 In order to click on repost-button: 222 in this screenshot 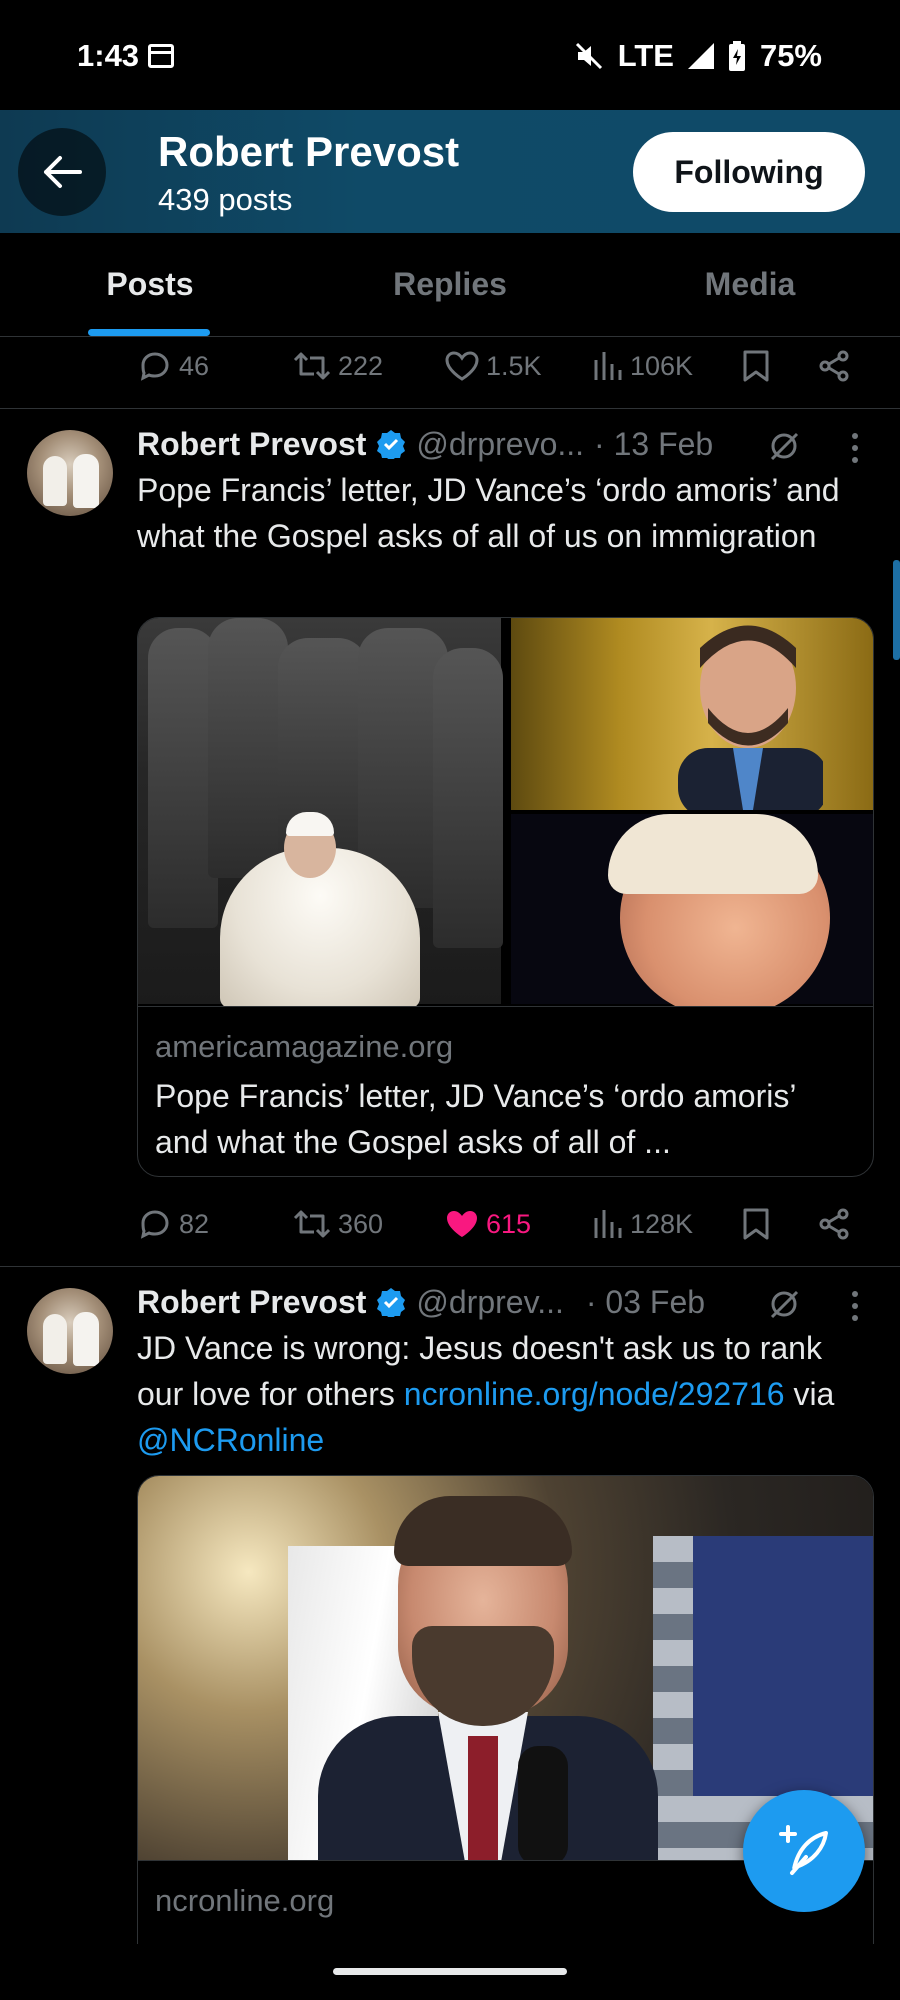, I will do `click(337, 366)`.